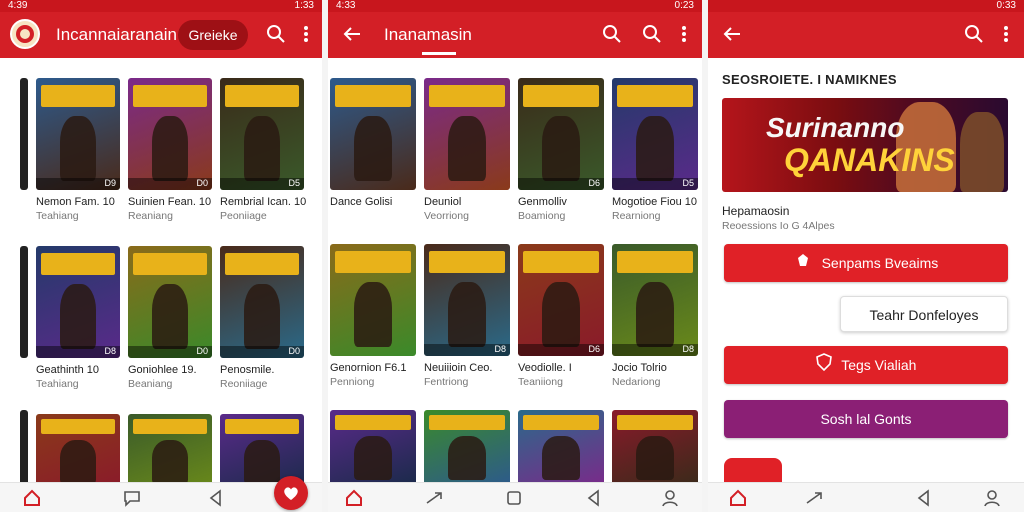  What do you see at coordinates (458, 368) in the screenshot?
I see `game-card-title: Neuiiioin Ceo.` at bounding box center [458, 368].